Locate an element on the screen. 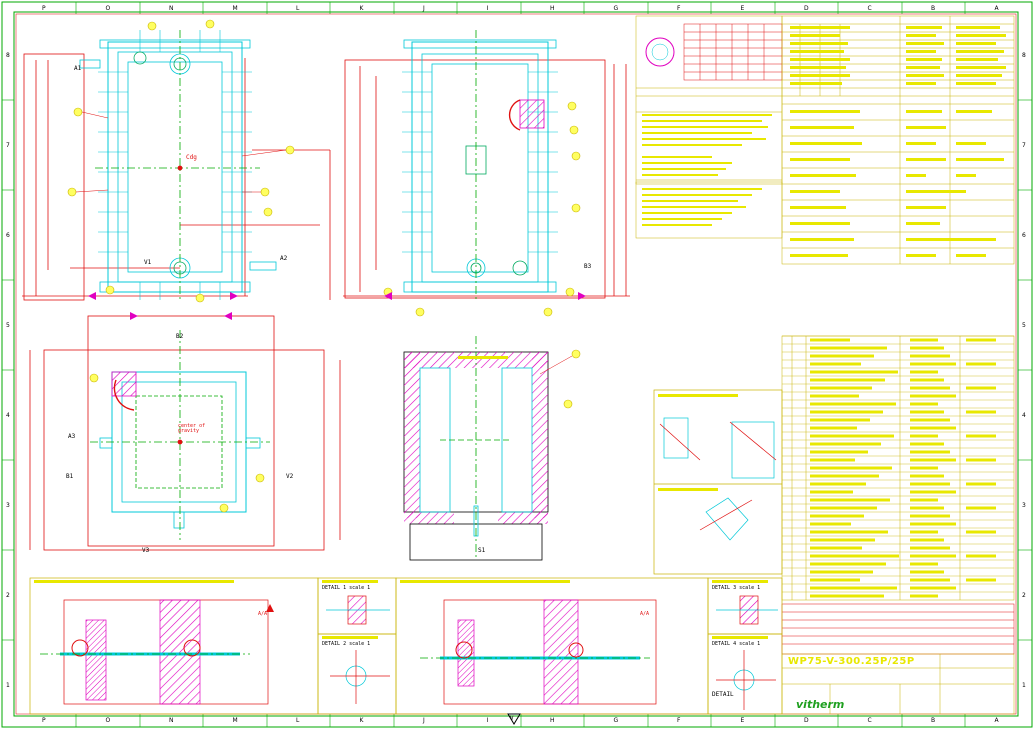 The width and height of the screenshot is (1034, 733). zone-bottom-A: A is located at coordinates (996, 720).